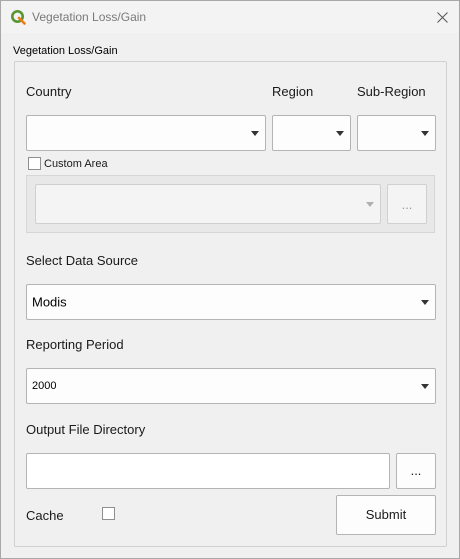 This screenshot has width=460, height=559. I want to click on sub-region-label: Sub-Region, so click(391, 91).